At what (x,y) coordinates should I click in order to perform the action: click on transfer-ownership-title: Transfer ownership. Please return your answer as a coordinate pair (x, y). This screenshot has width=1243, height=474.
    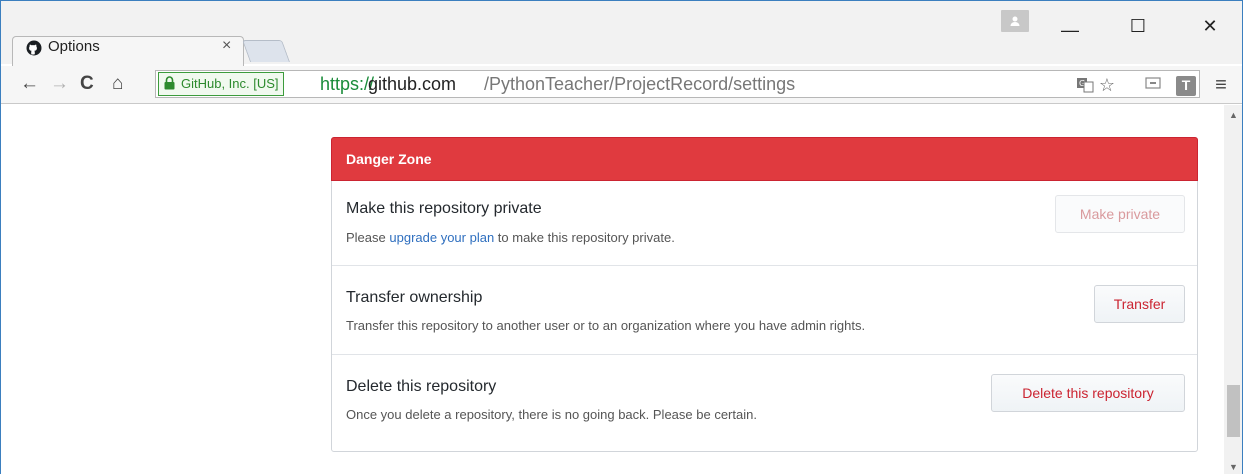
    Looking at the image, I should click on (414, 297).